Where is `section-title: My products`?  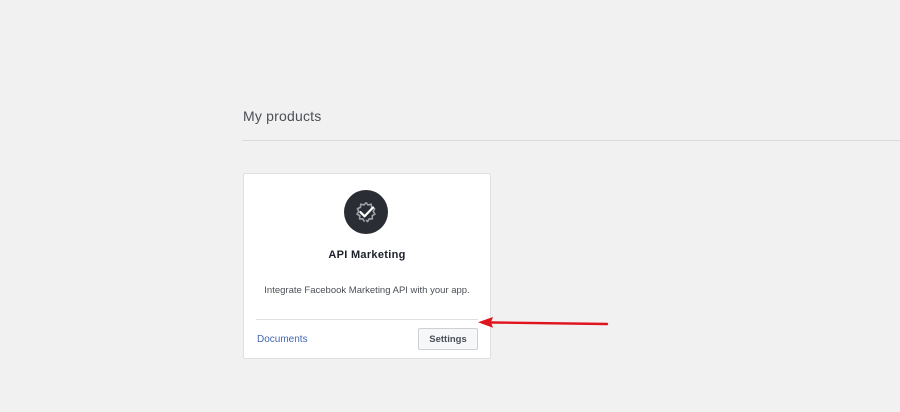 section-title: My products is located at coordinates (282, 116).